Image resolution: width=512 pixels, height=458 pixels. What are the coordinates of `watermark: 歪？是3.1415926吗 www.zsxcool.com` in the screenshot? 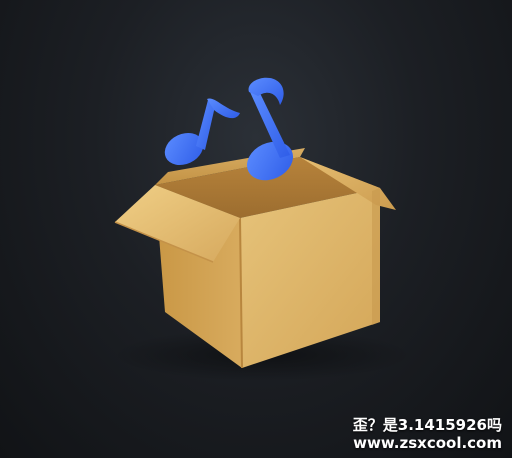 It's located at (427, 434).